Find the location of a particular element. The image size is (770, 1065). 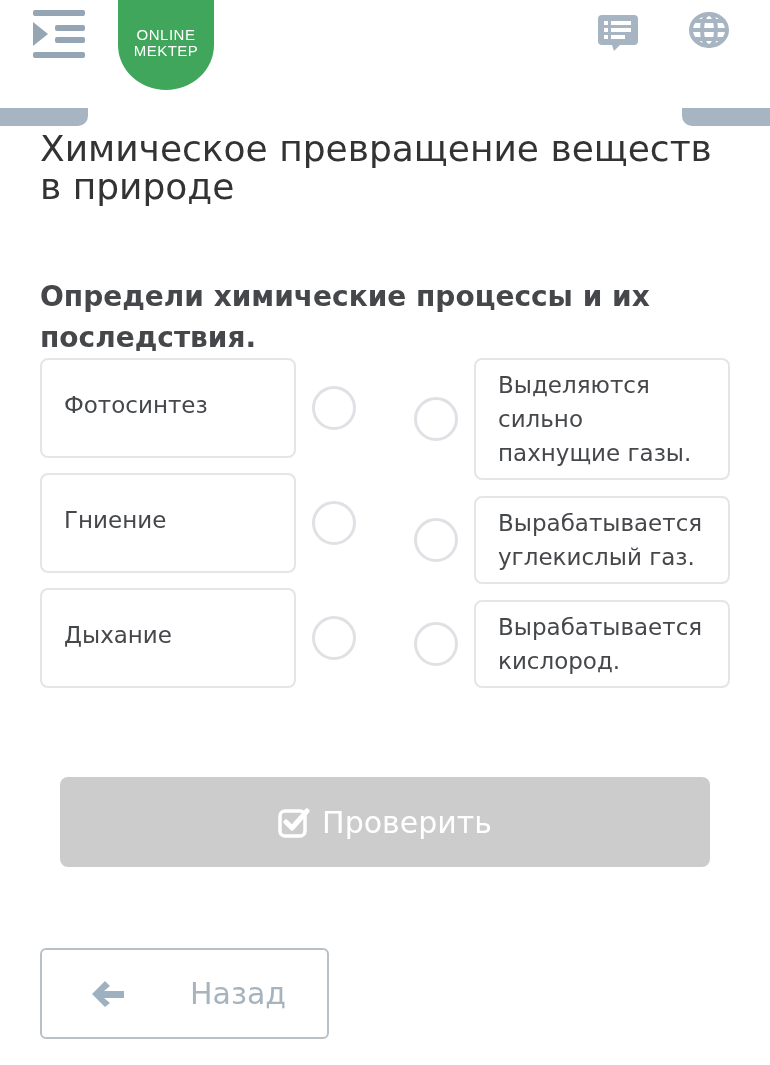

checkbox-icon is located at coordinates (294, 822).